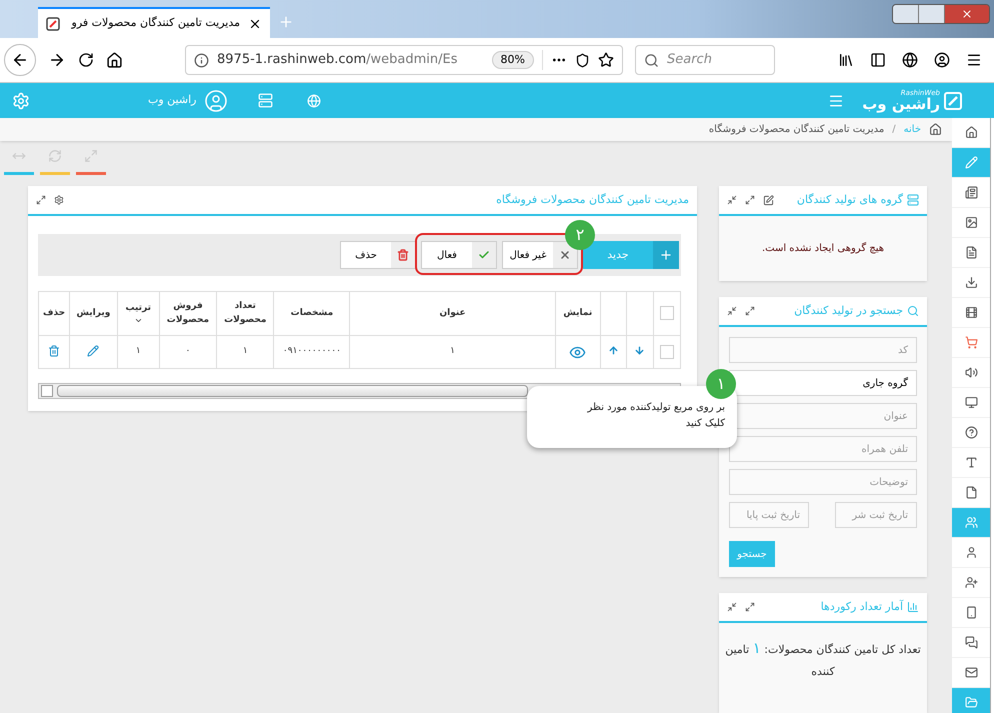 The width and height of the screenshot is (994, 713). Describe the element at coordinates (901, 104) in the screenshot. I see `logo-text: راشین وب` at that location.